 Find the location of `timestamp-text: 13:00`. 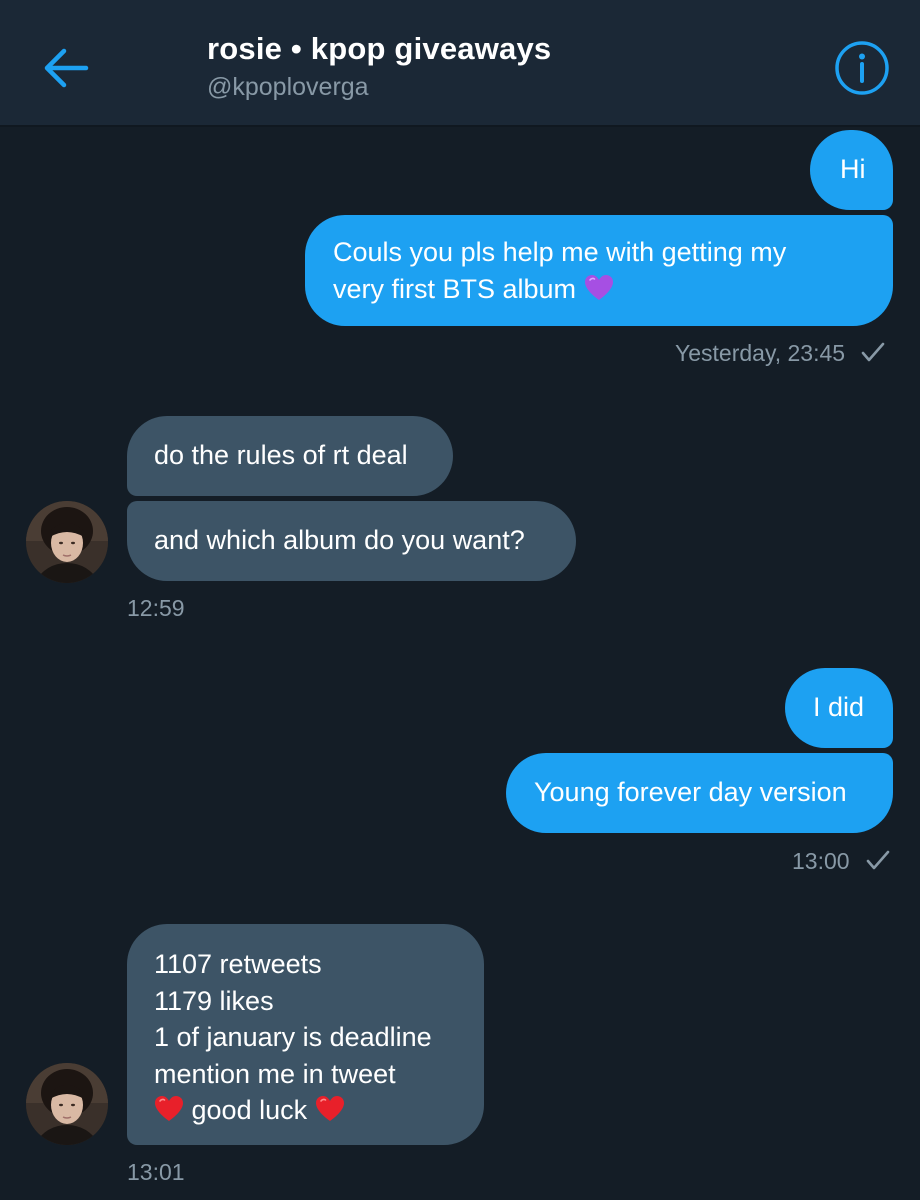

timestamp-text: 13:00 is located at coordinates (821, 861).